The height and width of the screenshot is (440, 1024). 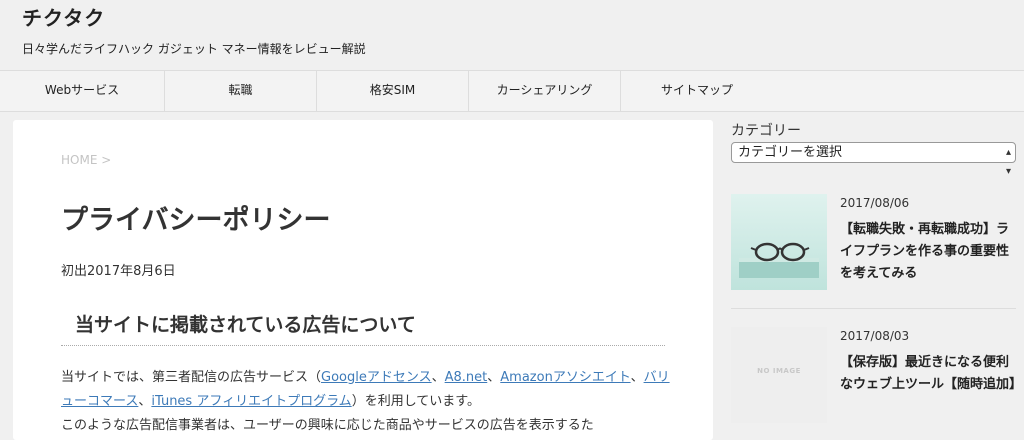 What do you see at coordinates (790, 152) in the screenshot?
I see `category-select-value: カテゴリーを選択` at bounding box center [790, 152].